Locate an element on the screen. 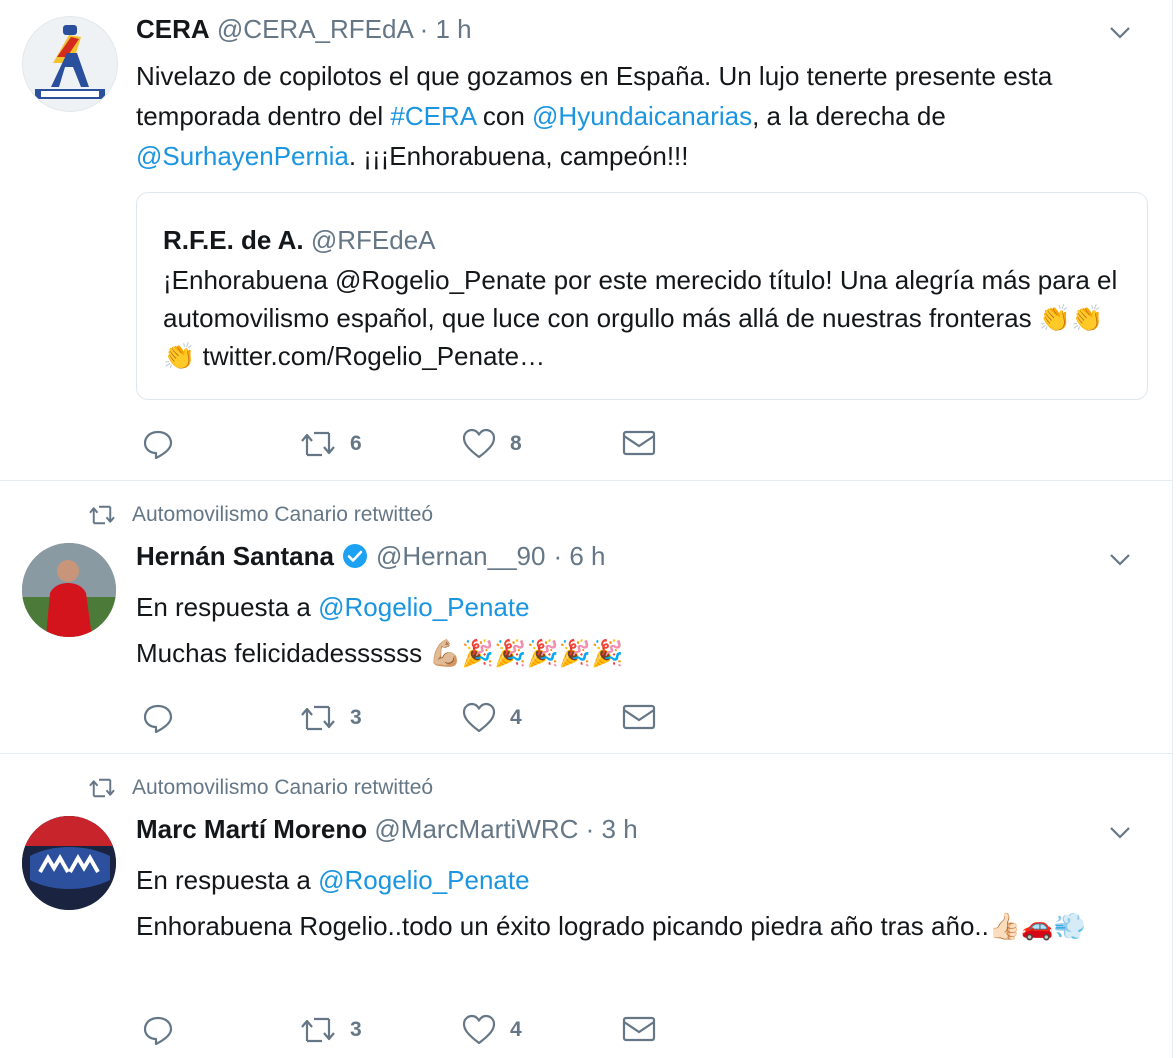 The height and width of the screenshot is (1058, 1176). mention-link: @SurhayenPernia is located at coordinates (242, 156).